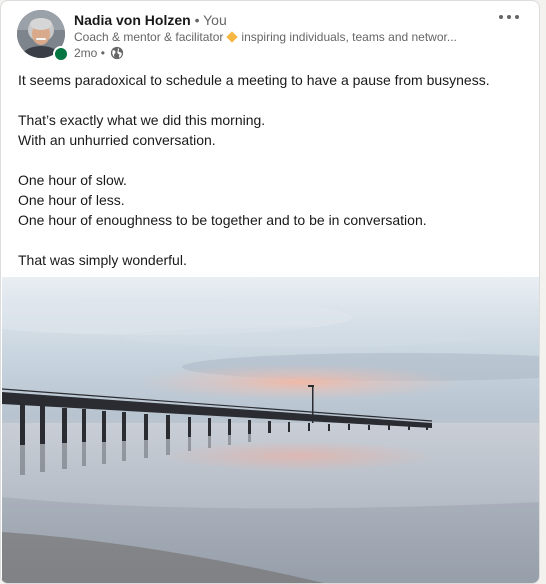 The width and height of the screenshot is (546, 584). I want to click on presence-indicator, so click(61, 54).